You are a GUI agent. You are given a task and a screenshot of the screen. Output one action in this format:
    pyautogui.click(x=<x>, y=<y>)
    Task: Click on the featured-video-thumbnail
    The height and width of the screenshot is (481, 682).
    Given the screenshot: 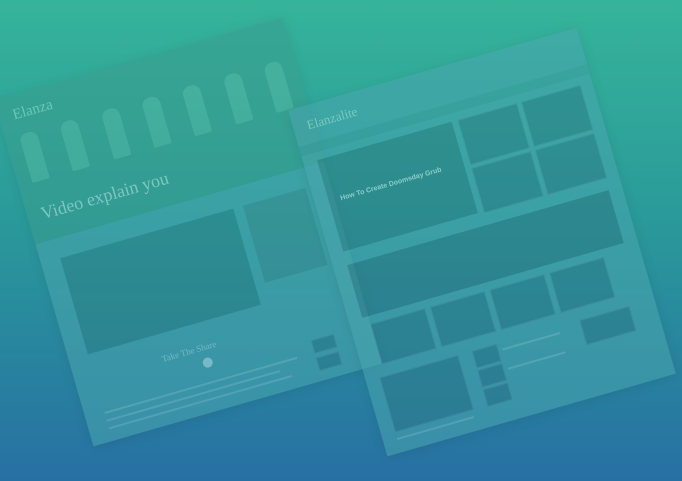 What is the action you would take?
    pyautogui.click(x=160, y=281)
    